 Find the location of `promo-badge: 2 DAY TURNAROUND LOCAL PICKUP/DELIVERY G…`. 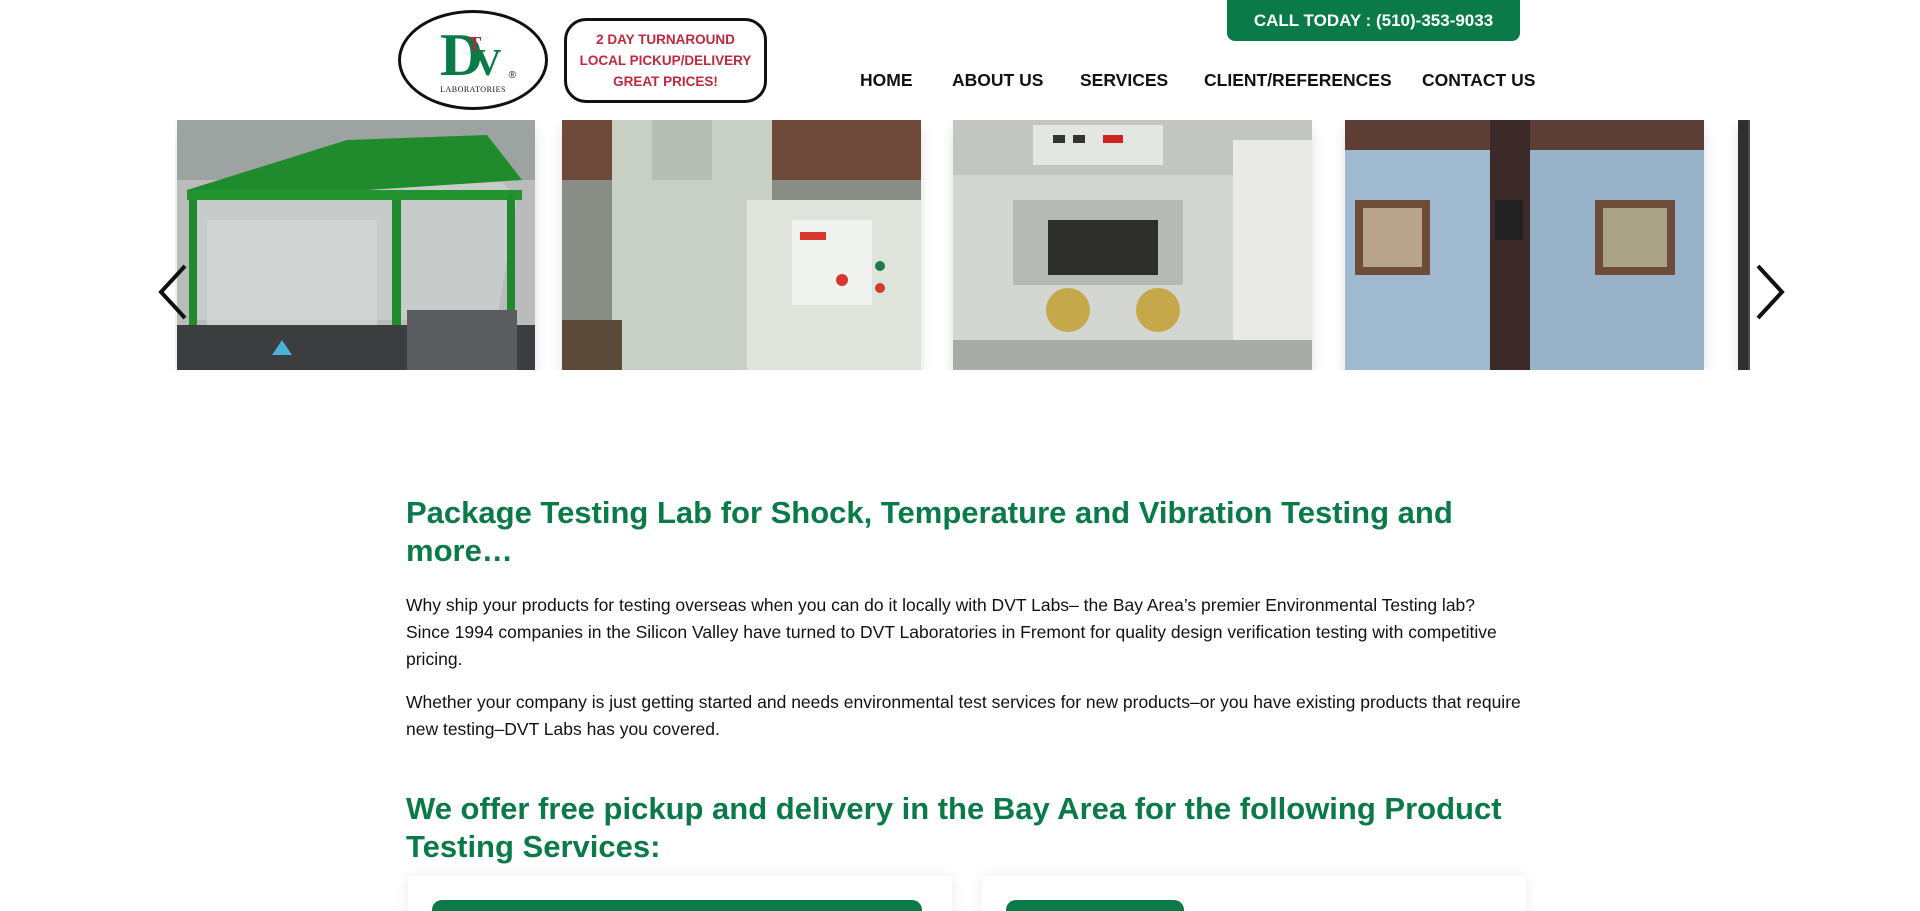

promo-badge: 2 DAY TURNAROUND LOCAL PICKUP/DELIVERY G… is located at coordinates (665, 60).